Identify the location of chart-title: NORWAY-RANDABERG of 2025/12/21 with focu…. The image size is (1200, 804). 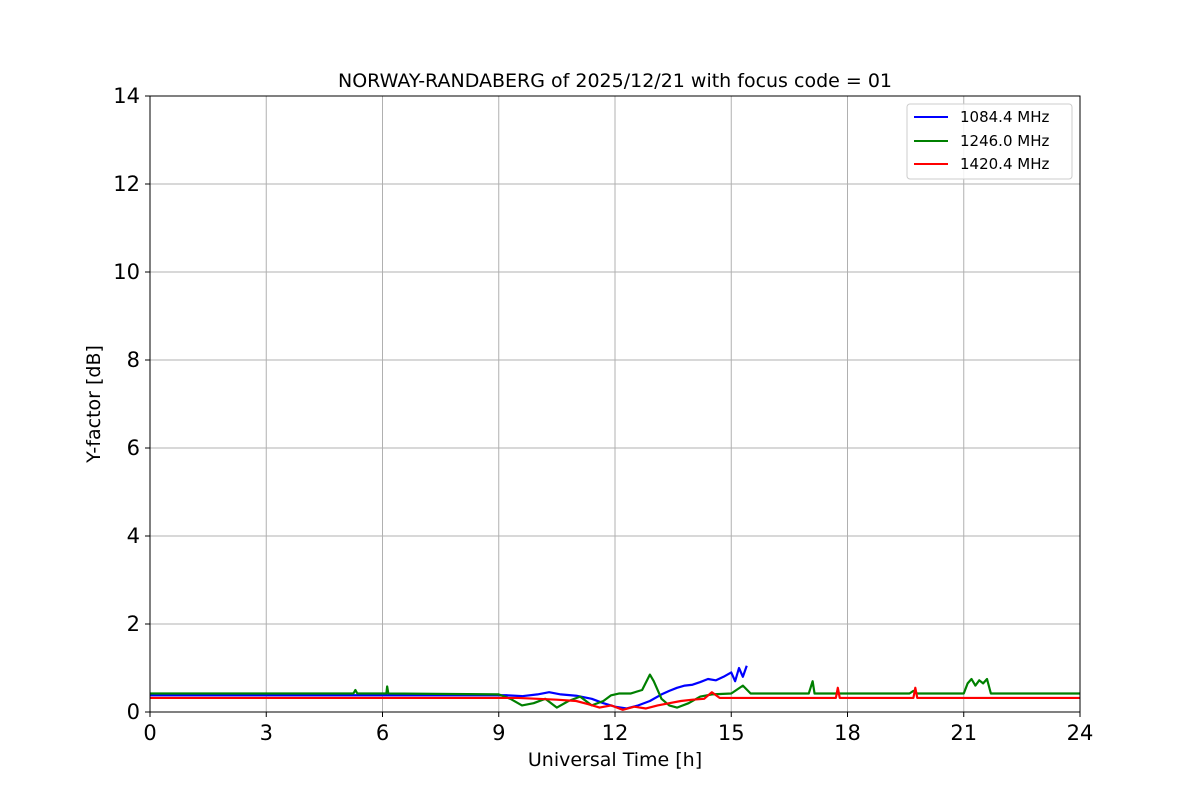
(615, 81).